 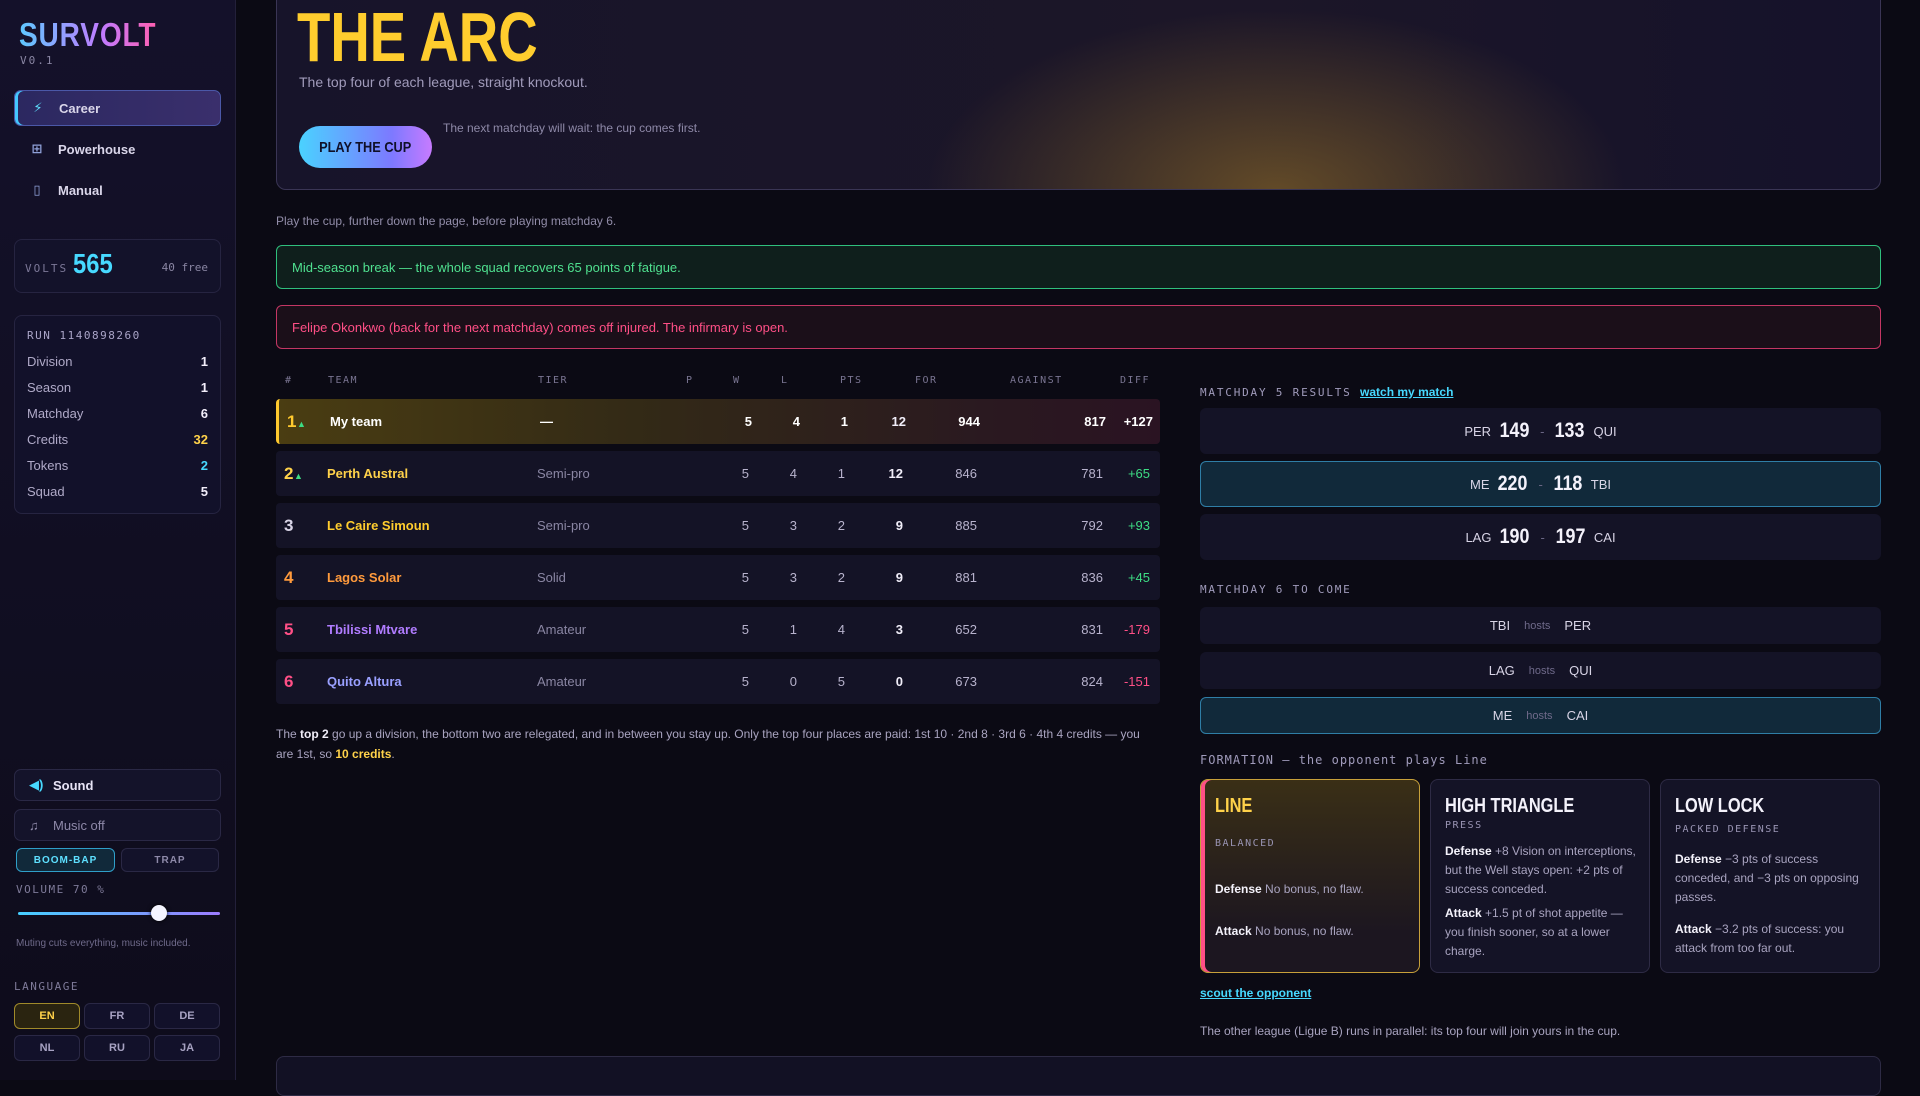 I want to click on row-for: 846, so click(x=966, y=473).